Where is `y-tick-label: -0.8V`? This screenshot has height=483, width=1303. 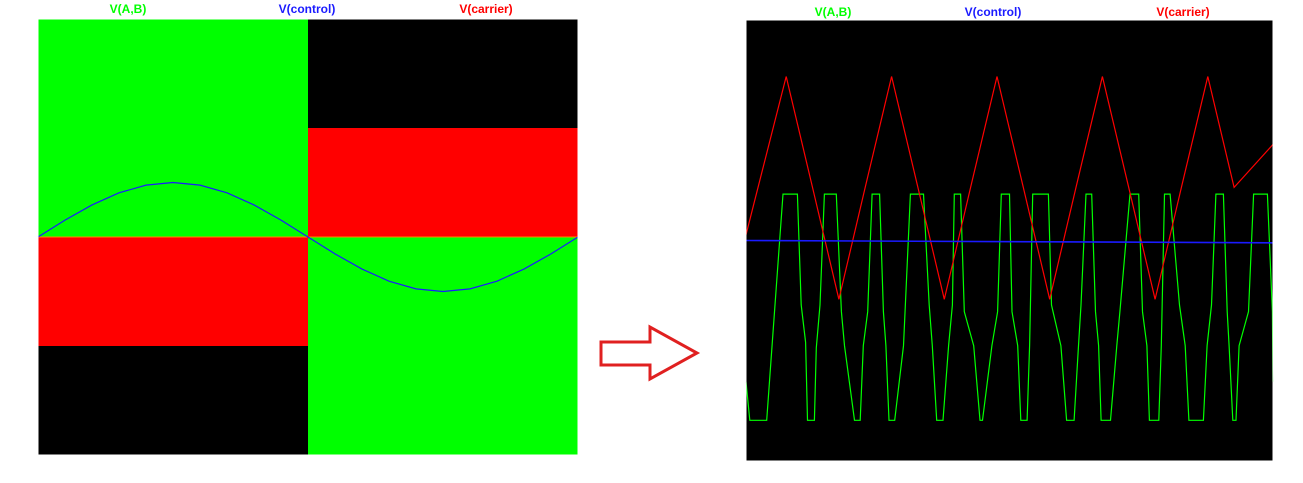
y-tick-label: -0.8V is located at coordinates (17, 324).